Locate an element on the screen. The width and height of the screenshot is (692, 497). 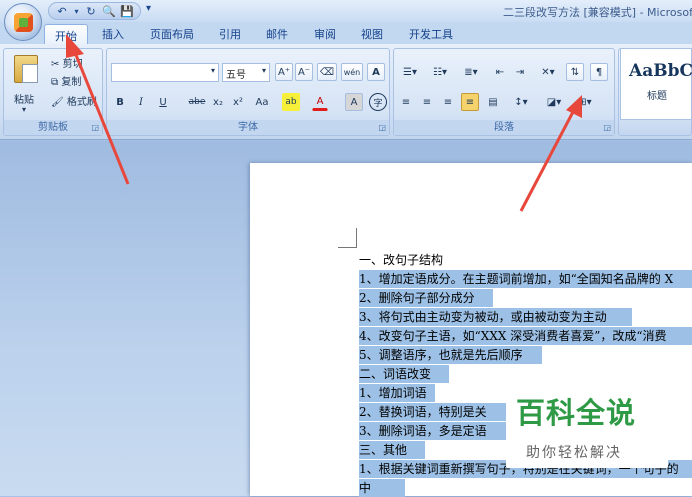
bold-button: B is located at coordinates (120, 102).